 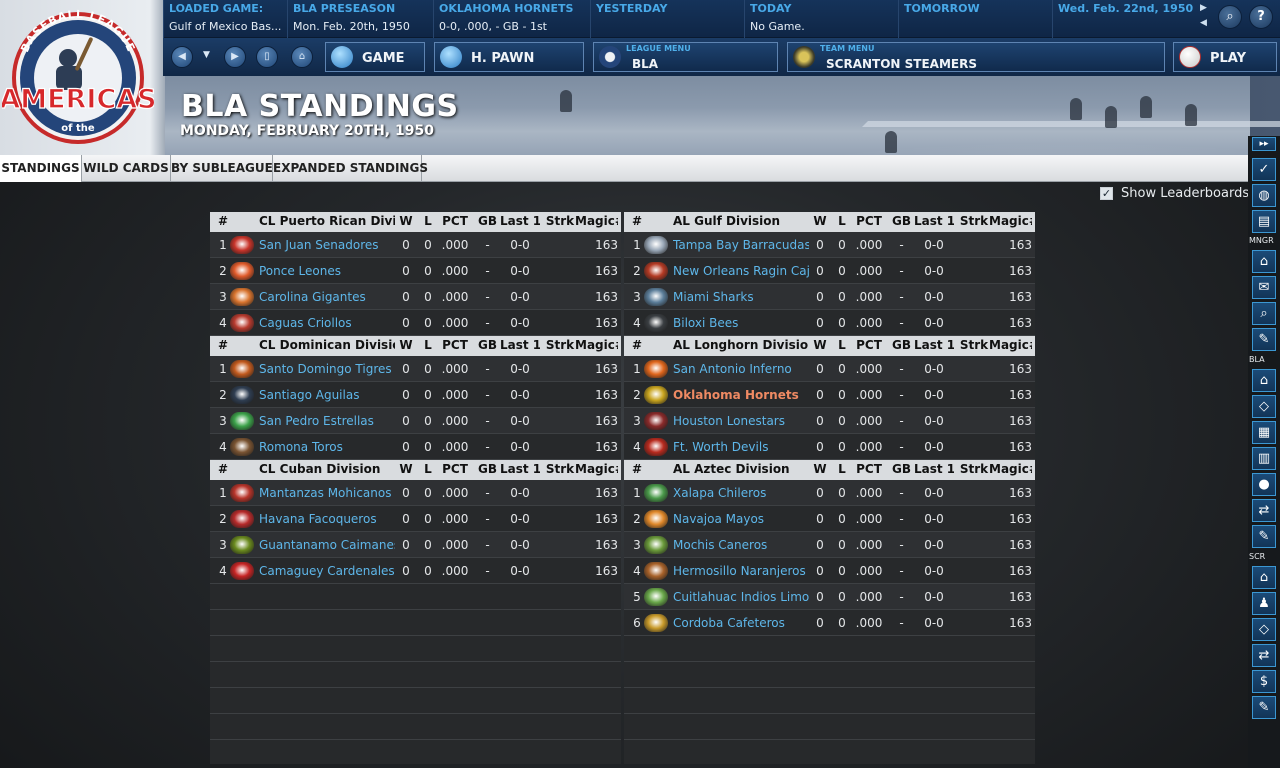 What do you see at coordinates (415, 519) in the screenshot?
I see `table-row: 2 Havana Facoqueros 0 0 .000 - 0-0 163` at bounding box center [415, 519].